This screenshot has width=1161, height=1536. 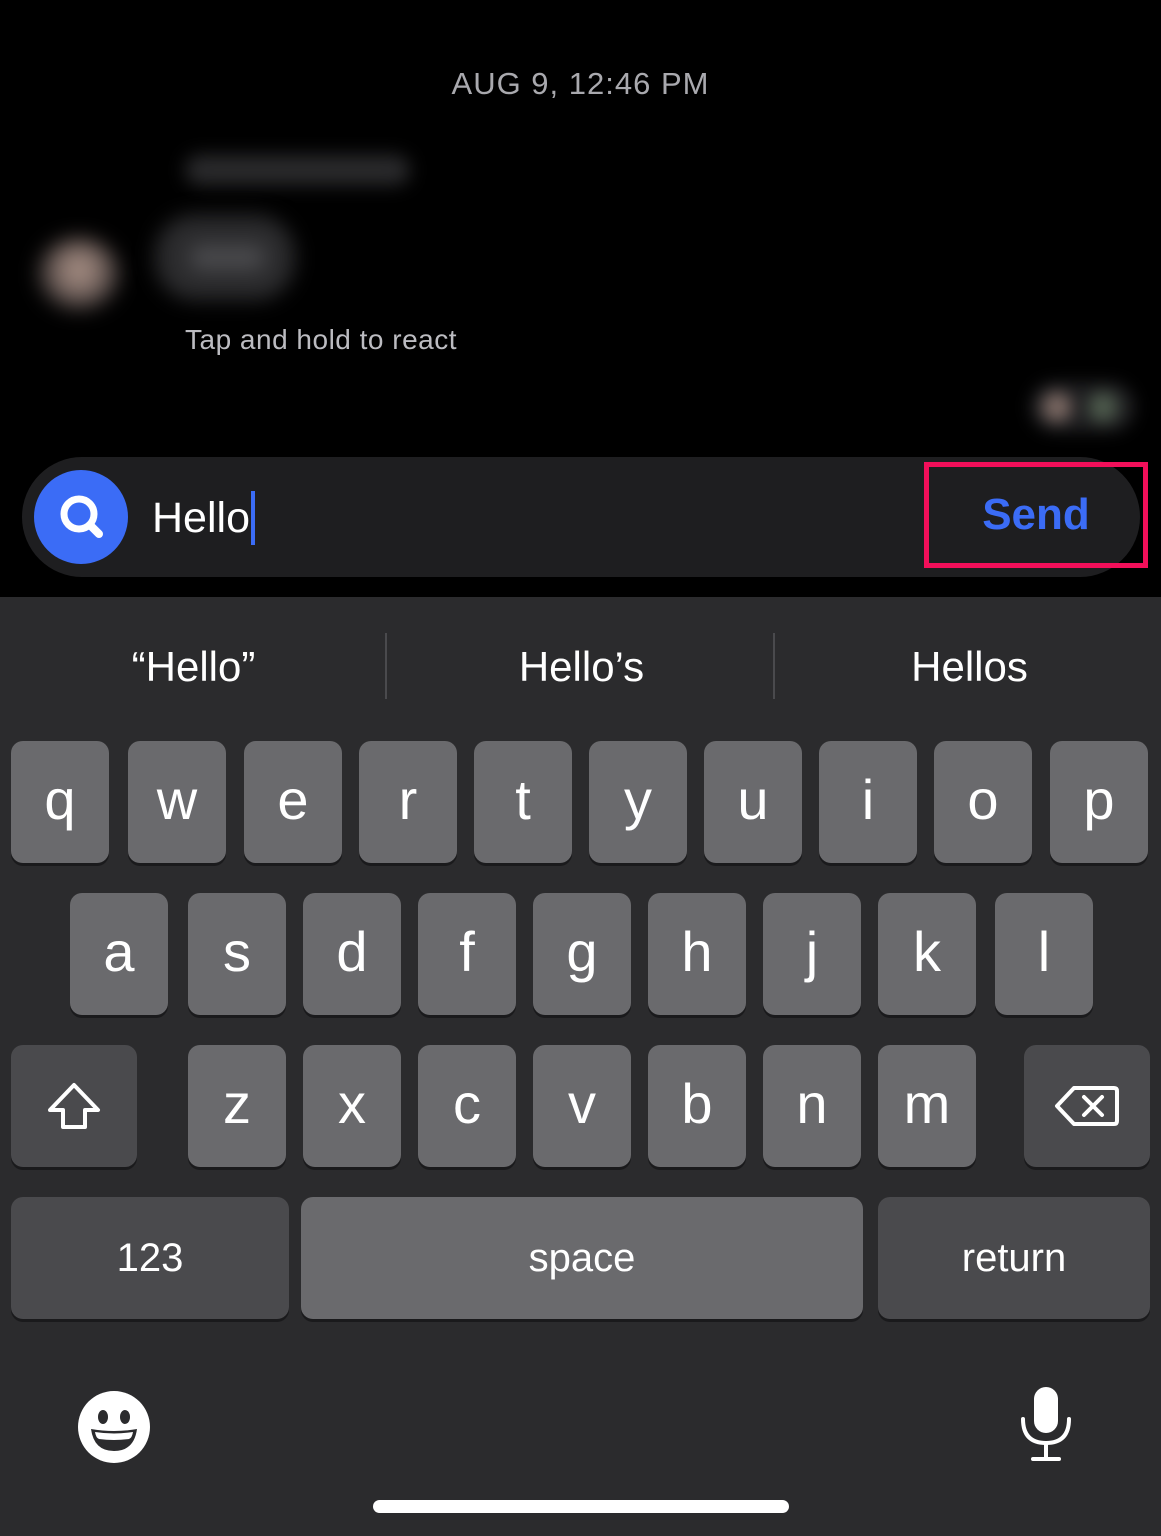 What do you see at coordinates (812, 954) in the screenshot?
I see `key-j: j` at bounding box center [812, 954].